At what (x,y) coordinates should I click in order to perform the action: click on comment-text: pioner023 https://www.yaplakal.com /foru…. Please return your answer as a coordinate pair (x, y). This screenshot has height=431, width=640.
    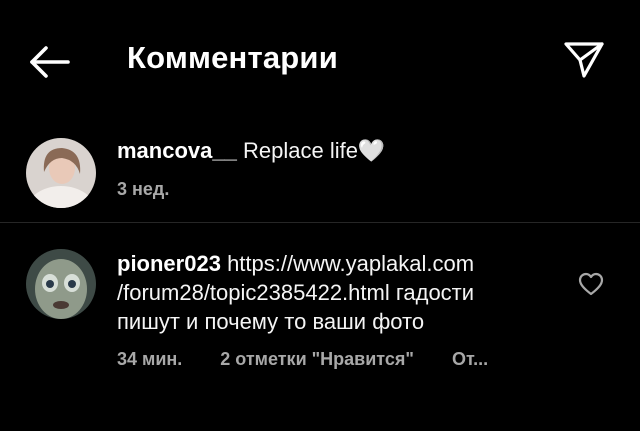
    Looking at the image, I should click on (339, 292).